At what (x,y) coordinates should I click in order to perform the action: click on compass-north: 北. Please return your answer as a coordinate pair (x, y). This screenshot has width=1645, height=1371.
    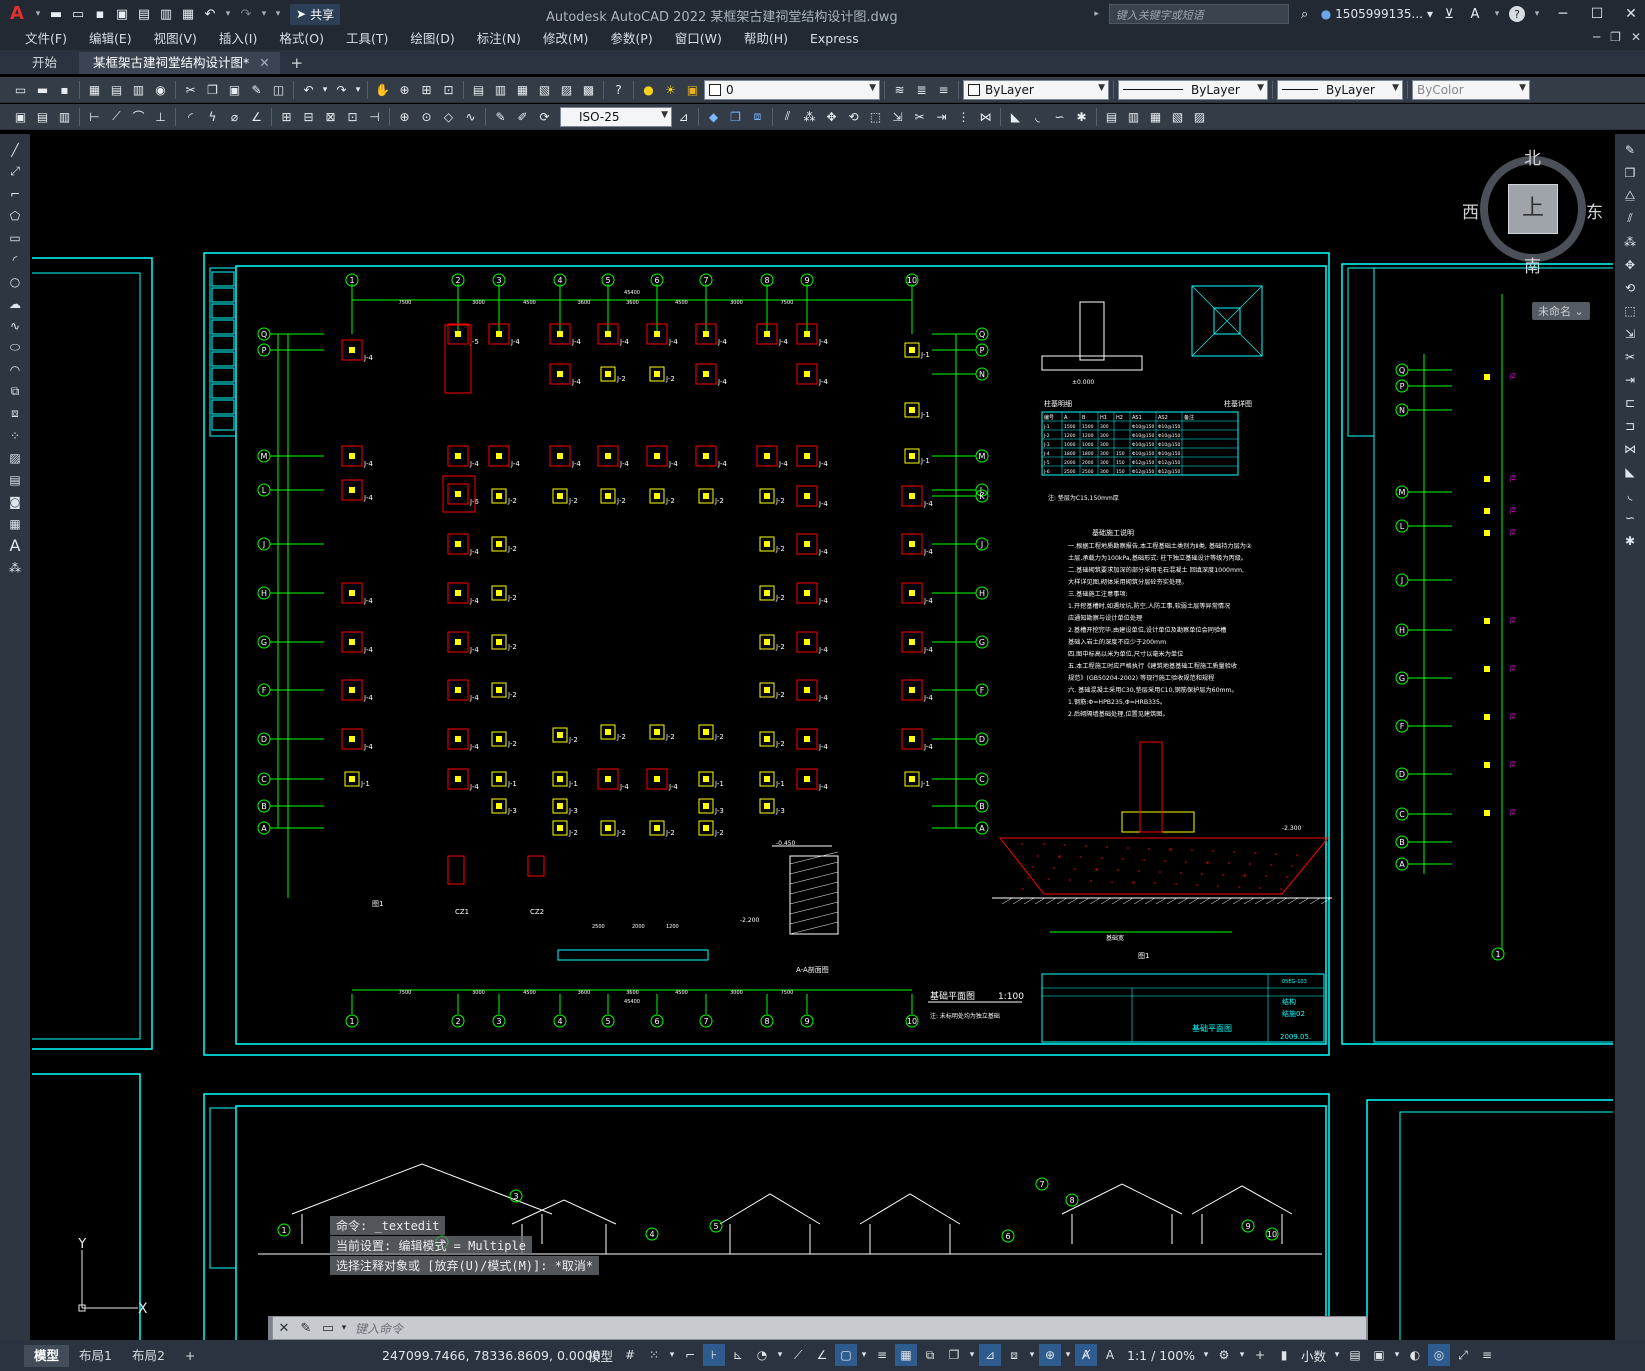
    Looking at the image, I should click on (1532, 156).